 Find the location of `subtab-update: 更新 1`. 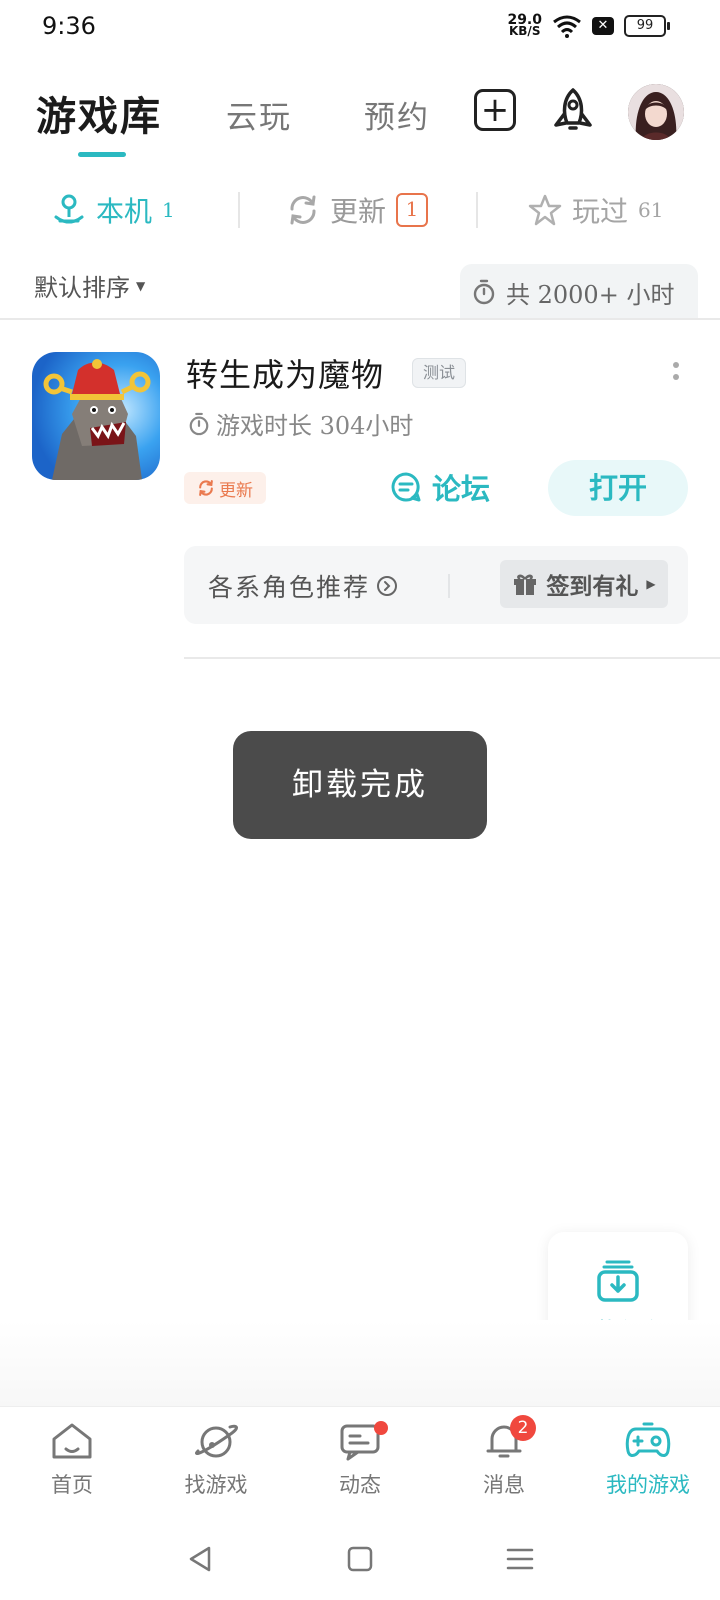

subtab-update: 更新 1 is located at coordinates (357, 210).